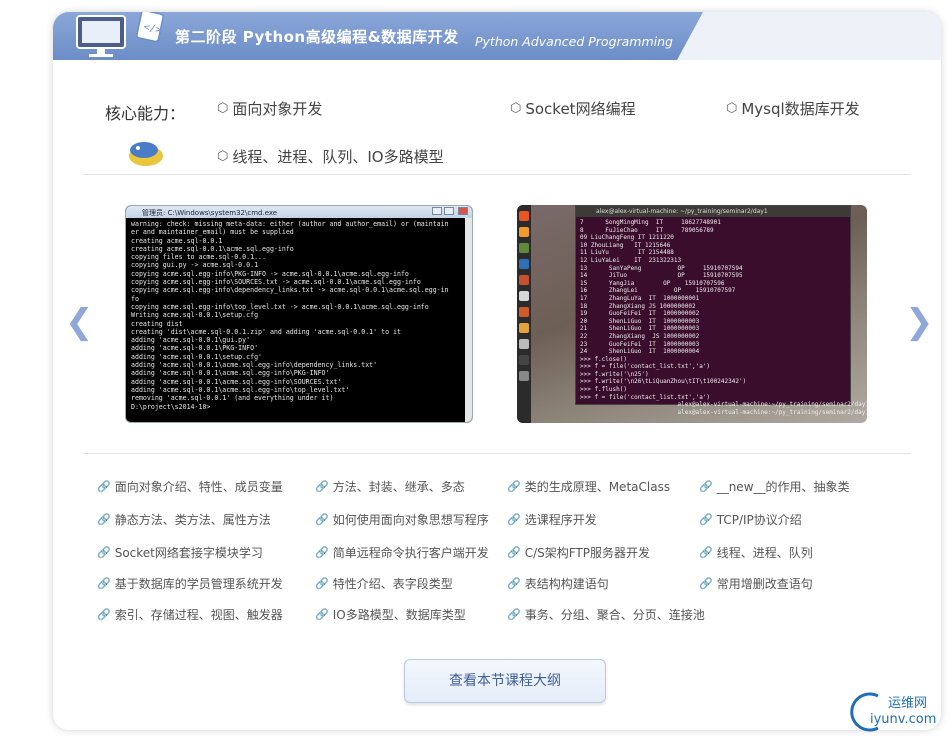 This screenshot has width=951, height=738. Describe the element at coordinates (191, 340) in the screenshot. I see `cmd-line: adding 'acme.sql-0.0.1\gui.py'` at that location.